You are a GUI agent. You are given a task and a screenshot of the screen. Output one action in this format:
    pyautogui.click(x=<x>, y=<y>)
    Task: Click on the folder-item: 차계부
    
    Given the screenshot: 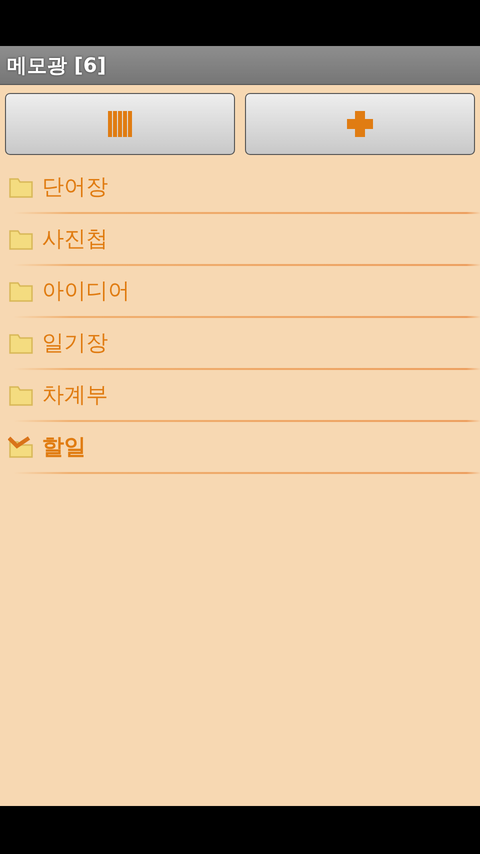 What is the action you would take?
    pyautogui.click(x=240, y=396)
    